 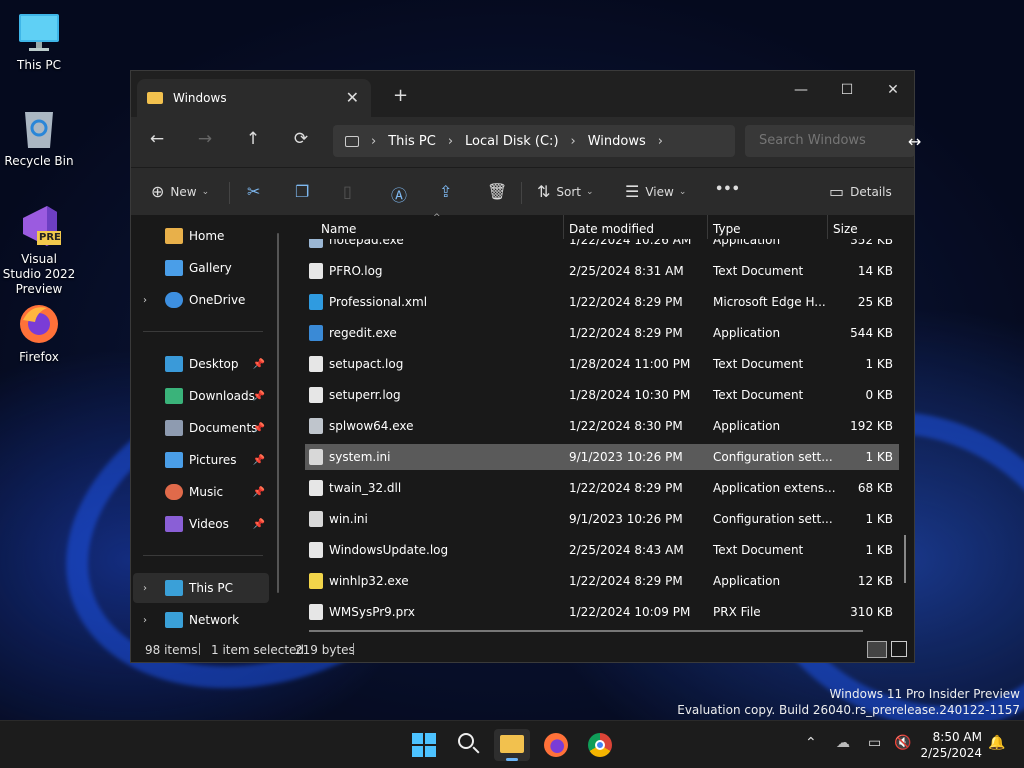 I want to click on trash-icon: 🗑, so click(x=497, y=191).